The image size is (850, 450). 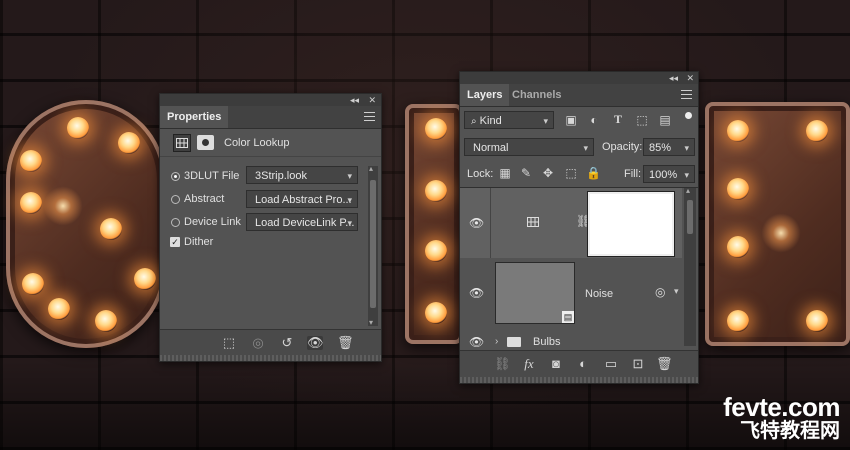 I want to click on layers-list: 👁 ⛓ 👁 ▤ Noise ◎ ▾ 👁 › Bulbs ▾, so click(x=579, y=267).